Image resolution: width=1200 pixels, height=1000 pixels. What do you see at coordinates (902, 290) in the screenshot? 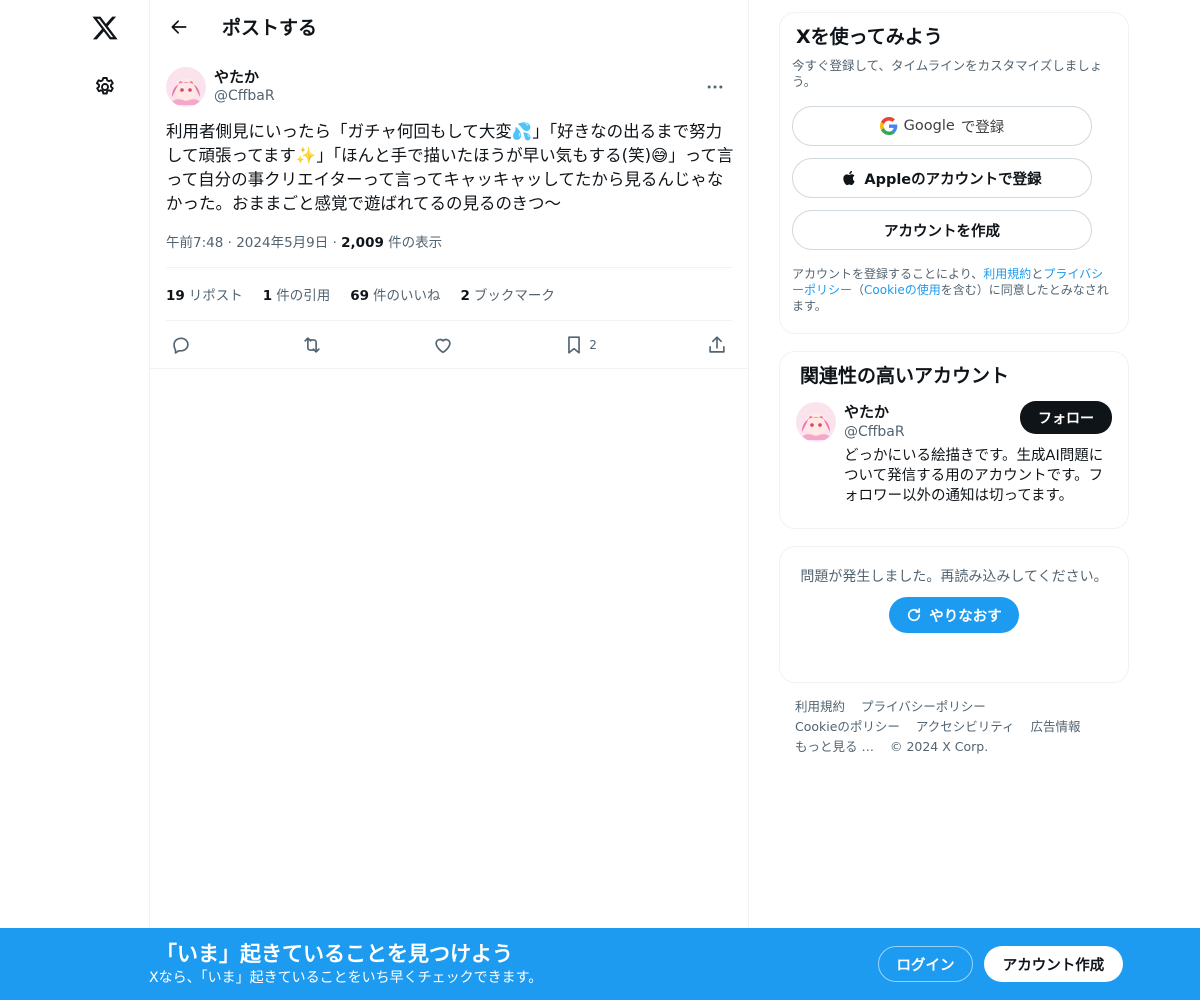
I see `cookie-link: Cookieの使用` at bounding box center [902, 290].